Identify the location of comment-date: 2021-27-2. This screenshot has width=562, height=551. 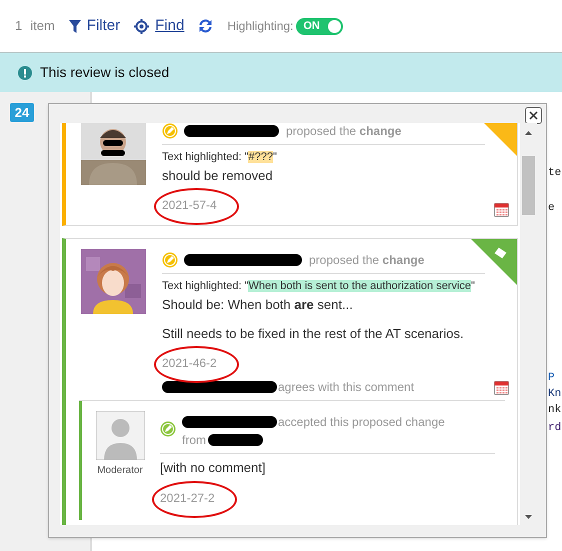
(187, 498).